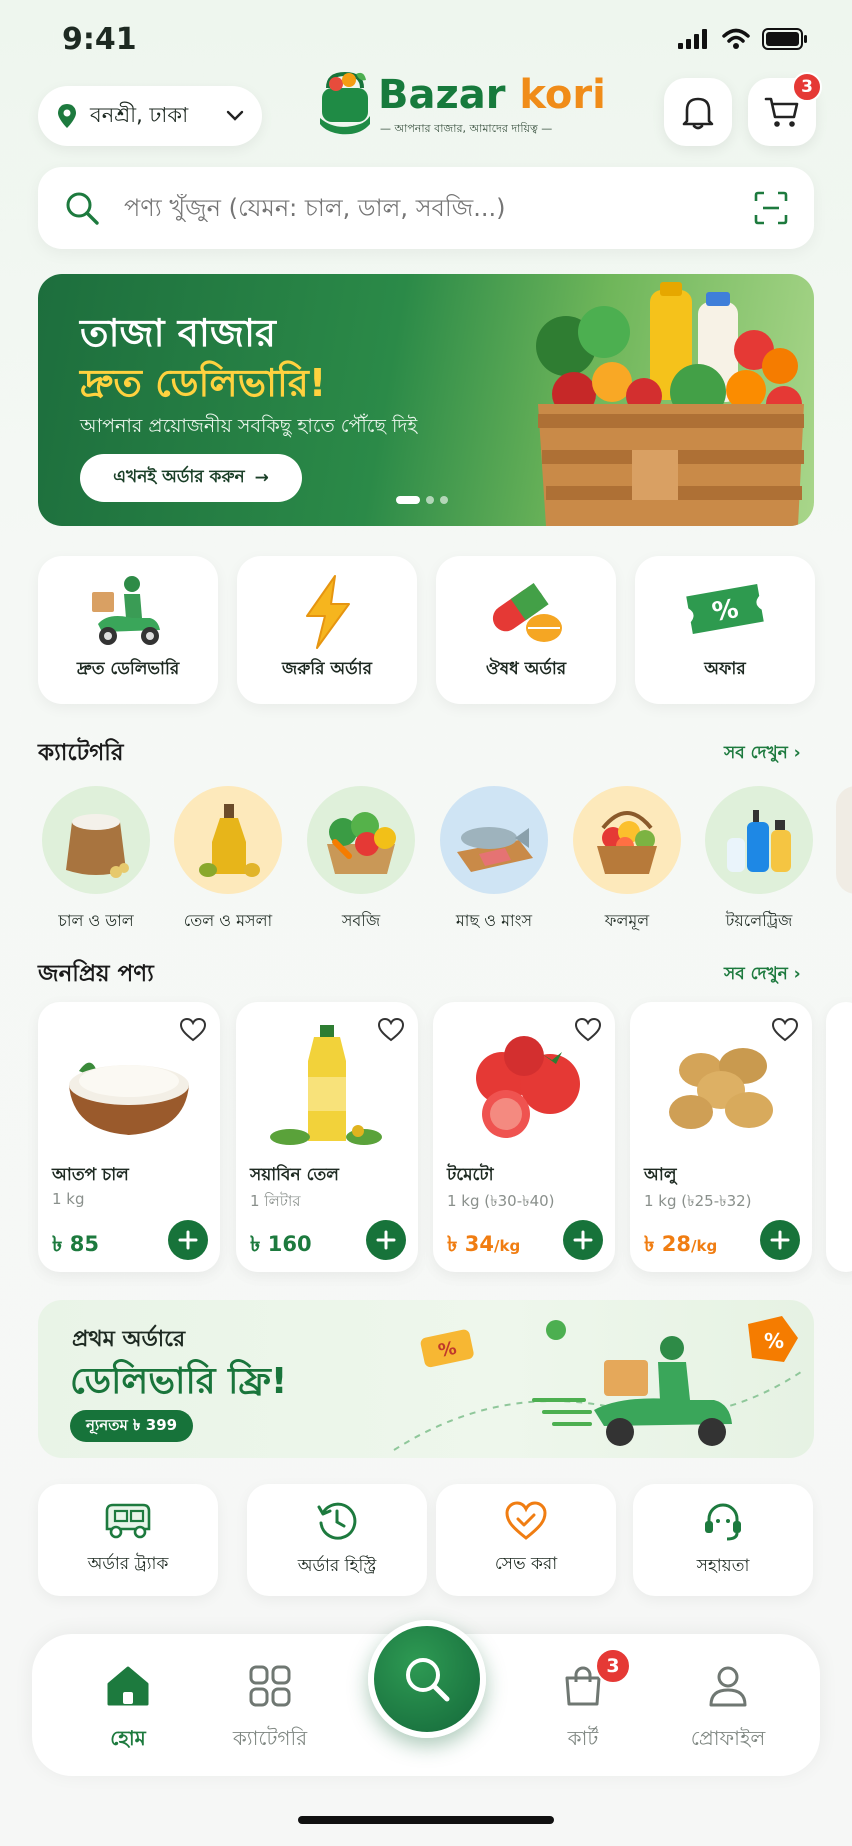 The image size is (852, 1846). Describe the element at coordinates (270, 1710) in the screenshot. I see `nav-categories: ক্যাটেগরি` at that location.